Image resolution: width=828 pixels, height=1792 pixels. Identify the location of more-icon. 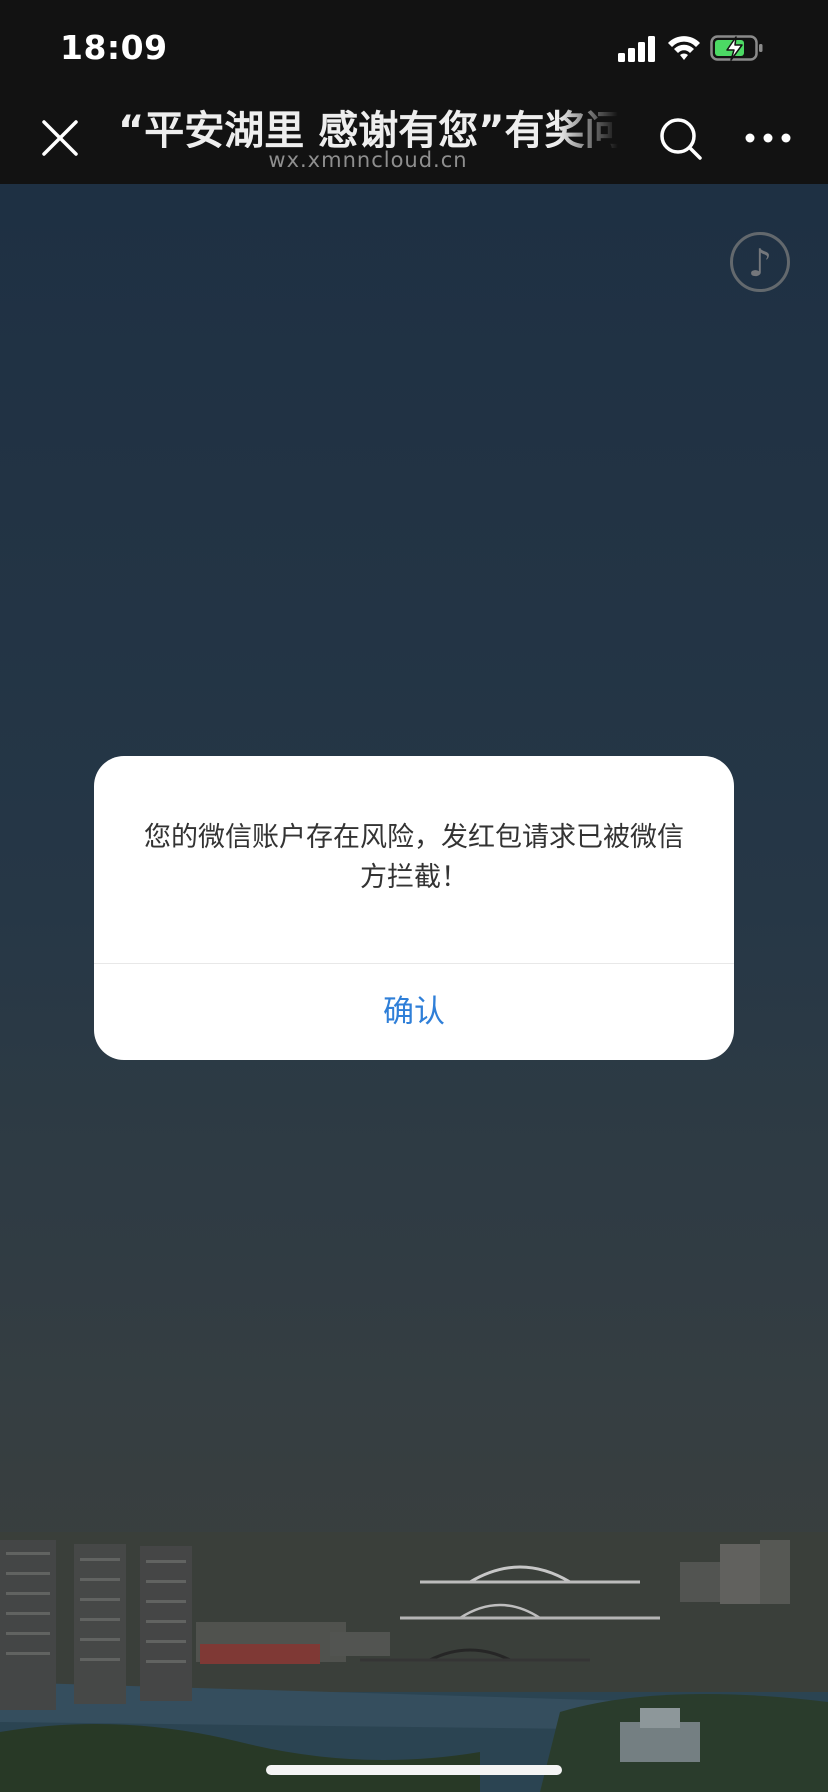
(768, 138).